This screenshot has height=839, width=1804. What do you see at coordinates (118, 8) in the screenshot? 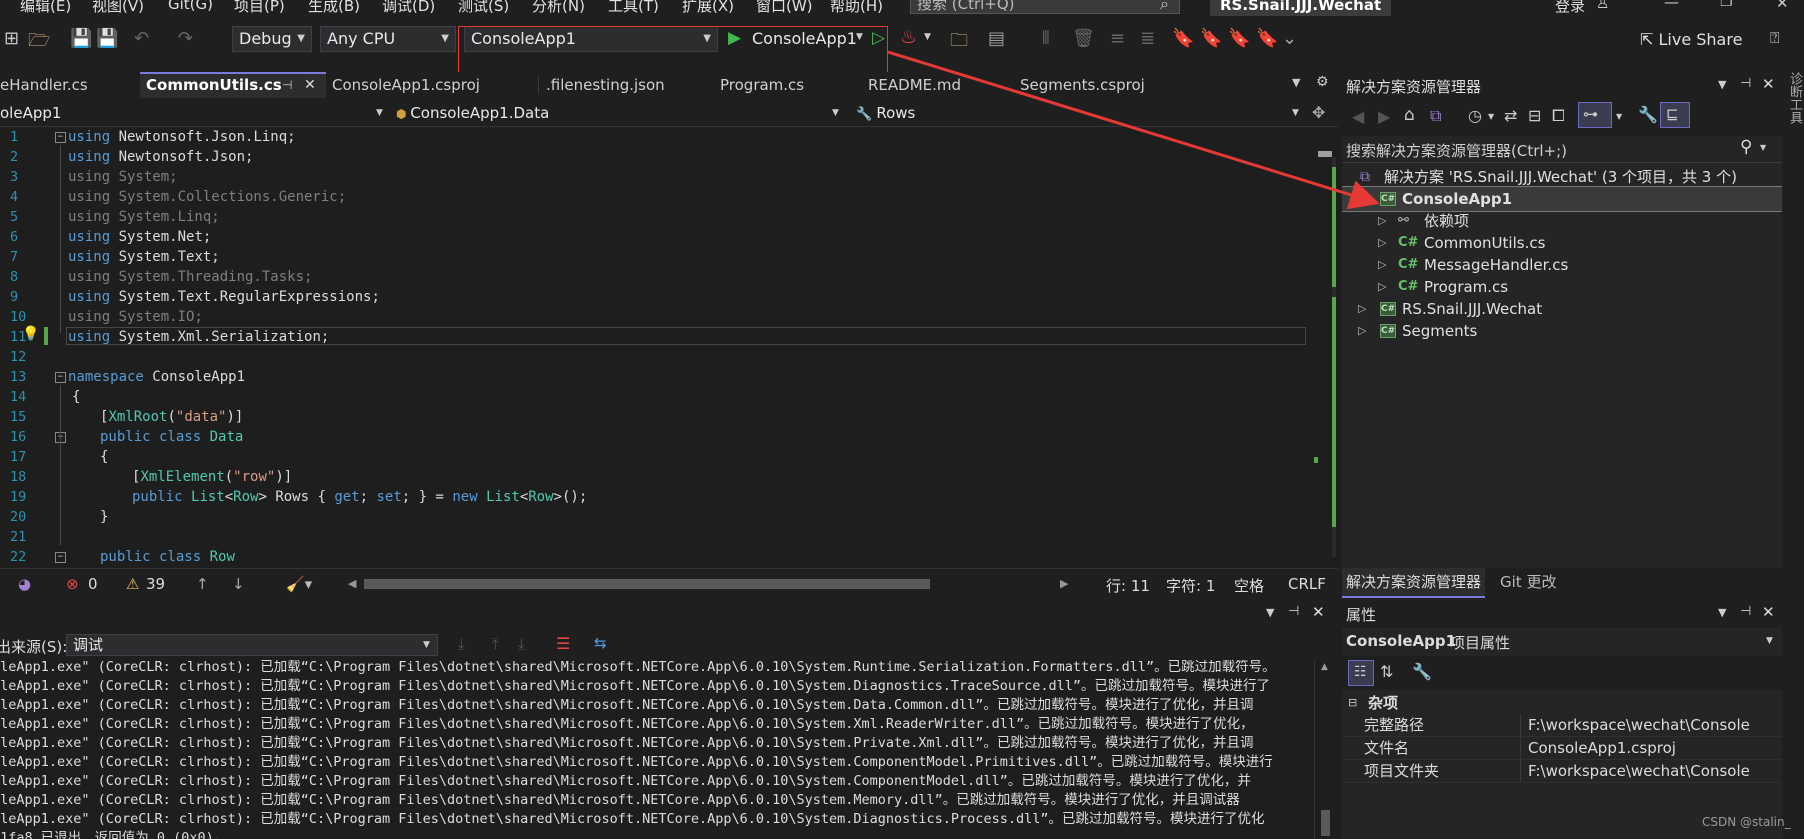
I see `menu-view: 视图(V)` at bounding box center [118, 8].